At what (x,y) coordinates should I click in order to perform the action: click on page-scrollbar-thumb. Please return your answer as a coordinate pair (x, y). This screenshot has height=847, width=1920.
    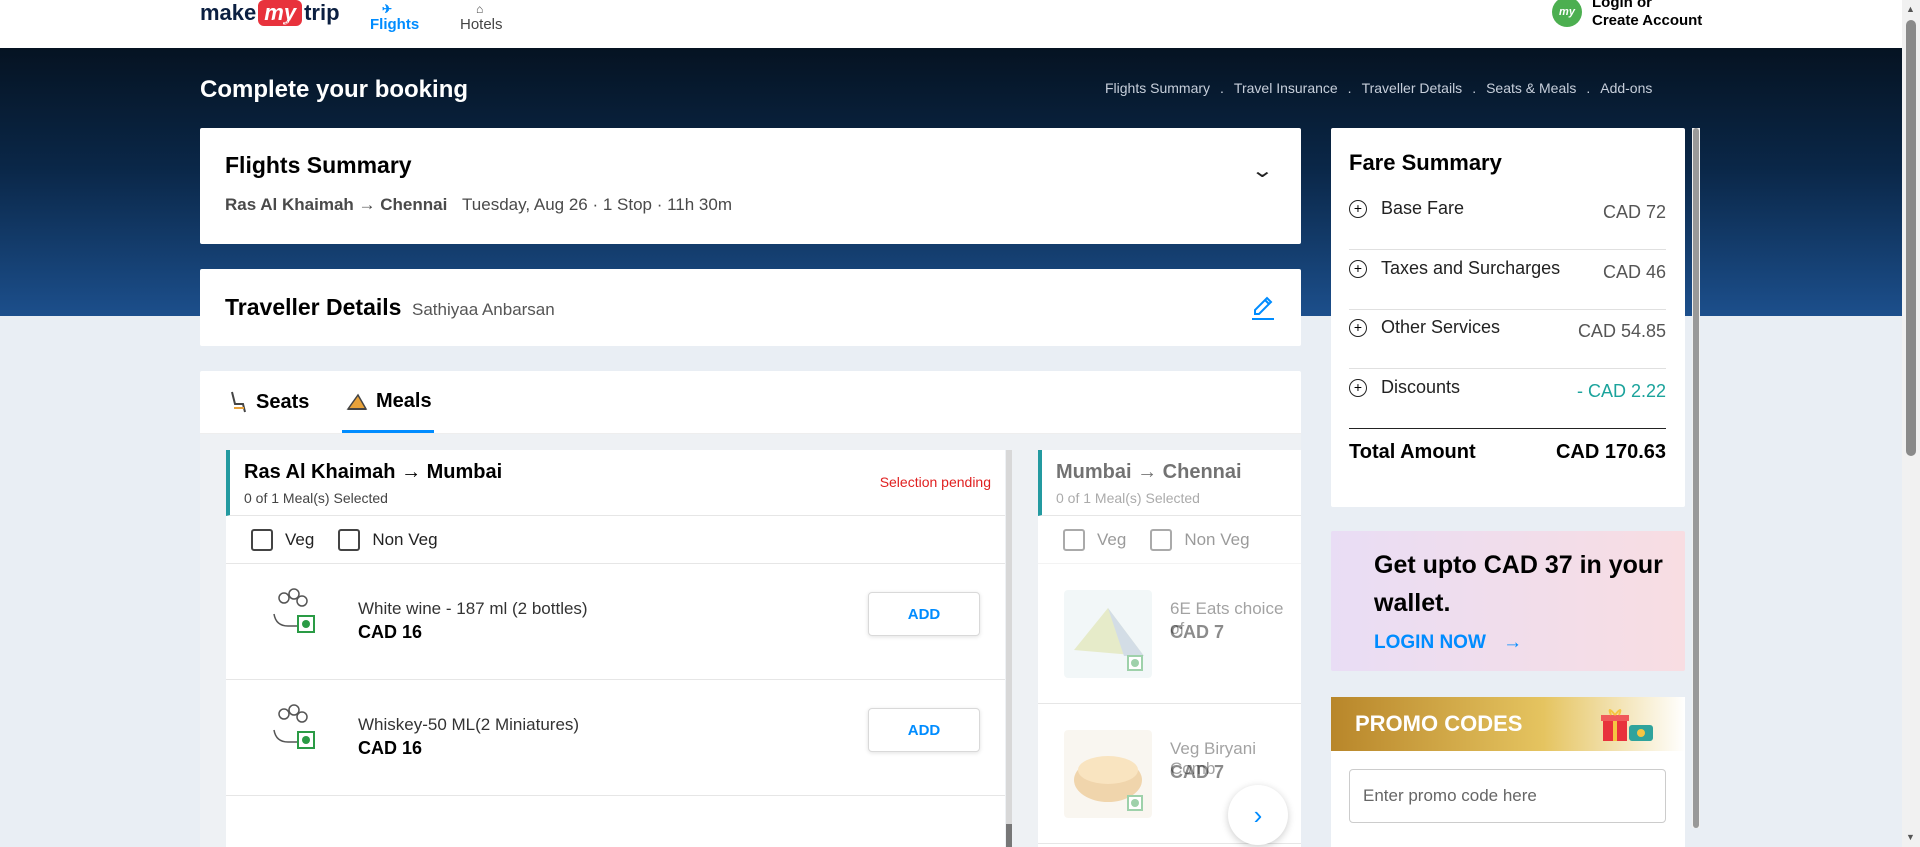
    Looking at the image, I should click on (1911, 238).